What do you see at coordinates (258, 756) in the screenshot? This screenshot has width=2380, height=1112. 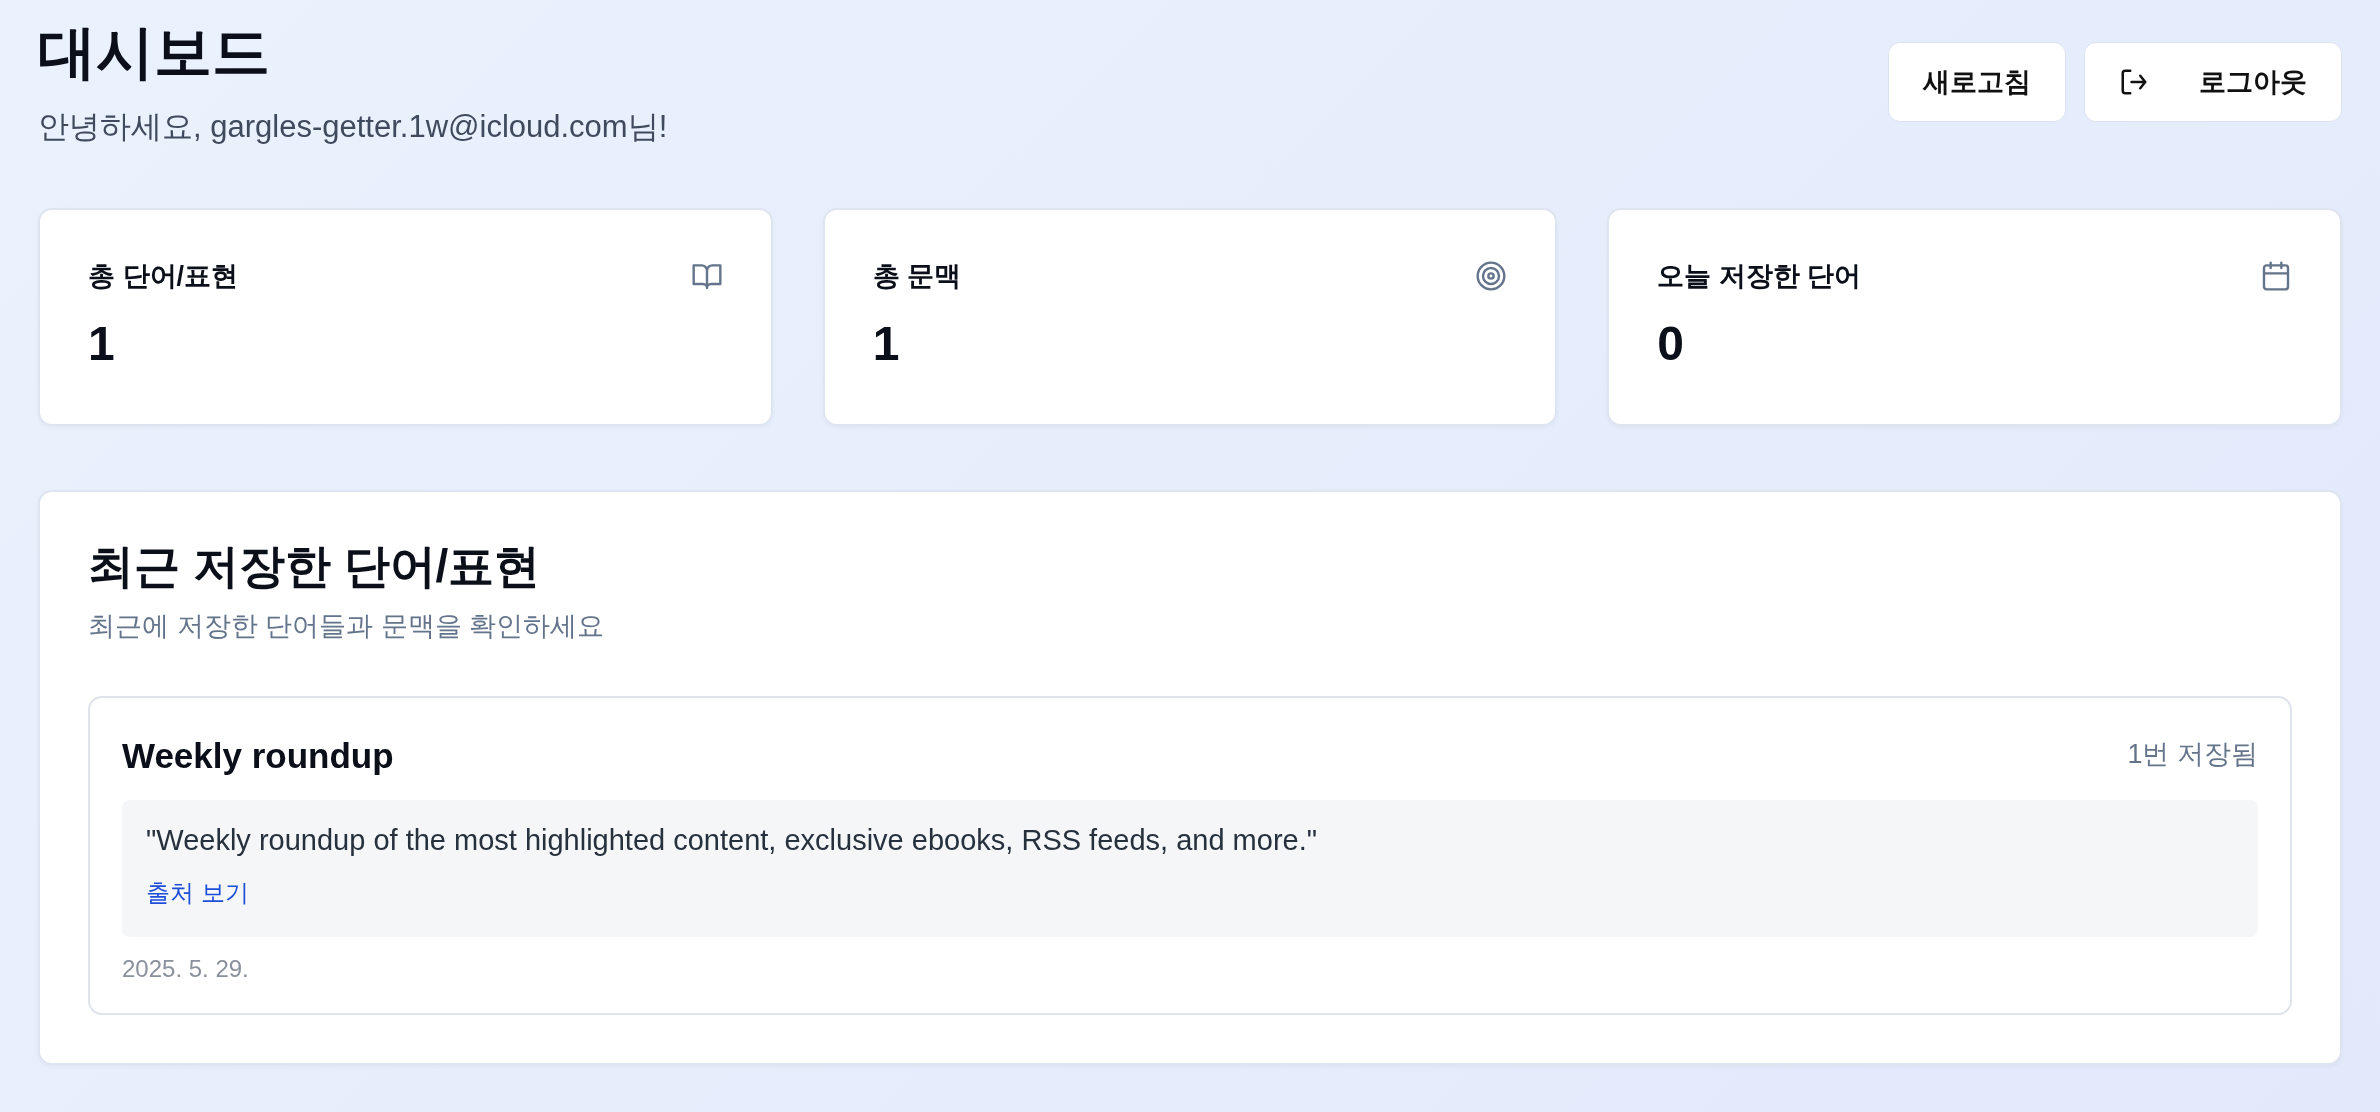 I see `word-title: Weekly roundup` at bounding box center [258, 756].